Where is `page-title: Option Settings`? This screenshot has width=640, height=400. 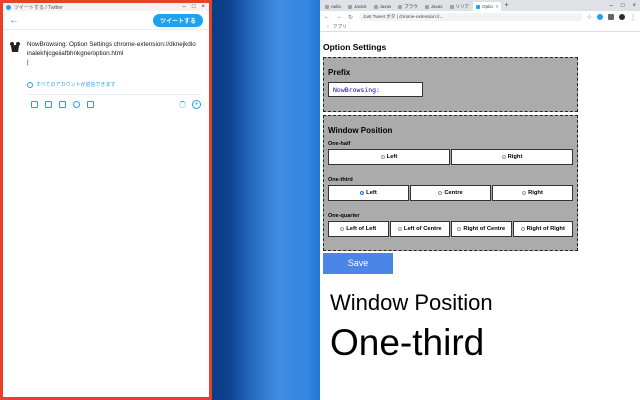 page-title: Option Settings is located at coordinates (355, 47).